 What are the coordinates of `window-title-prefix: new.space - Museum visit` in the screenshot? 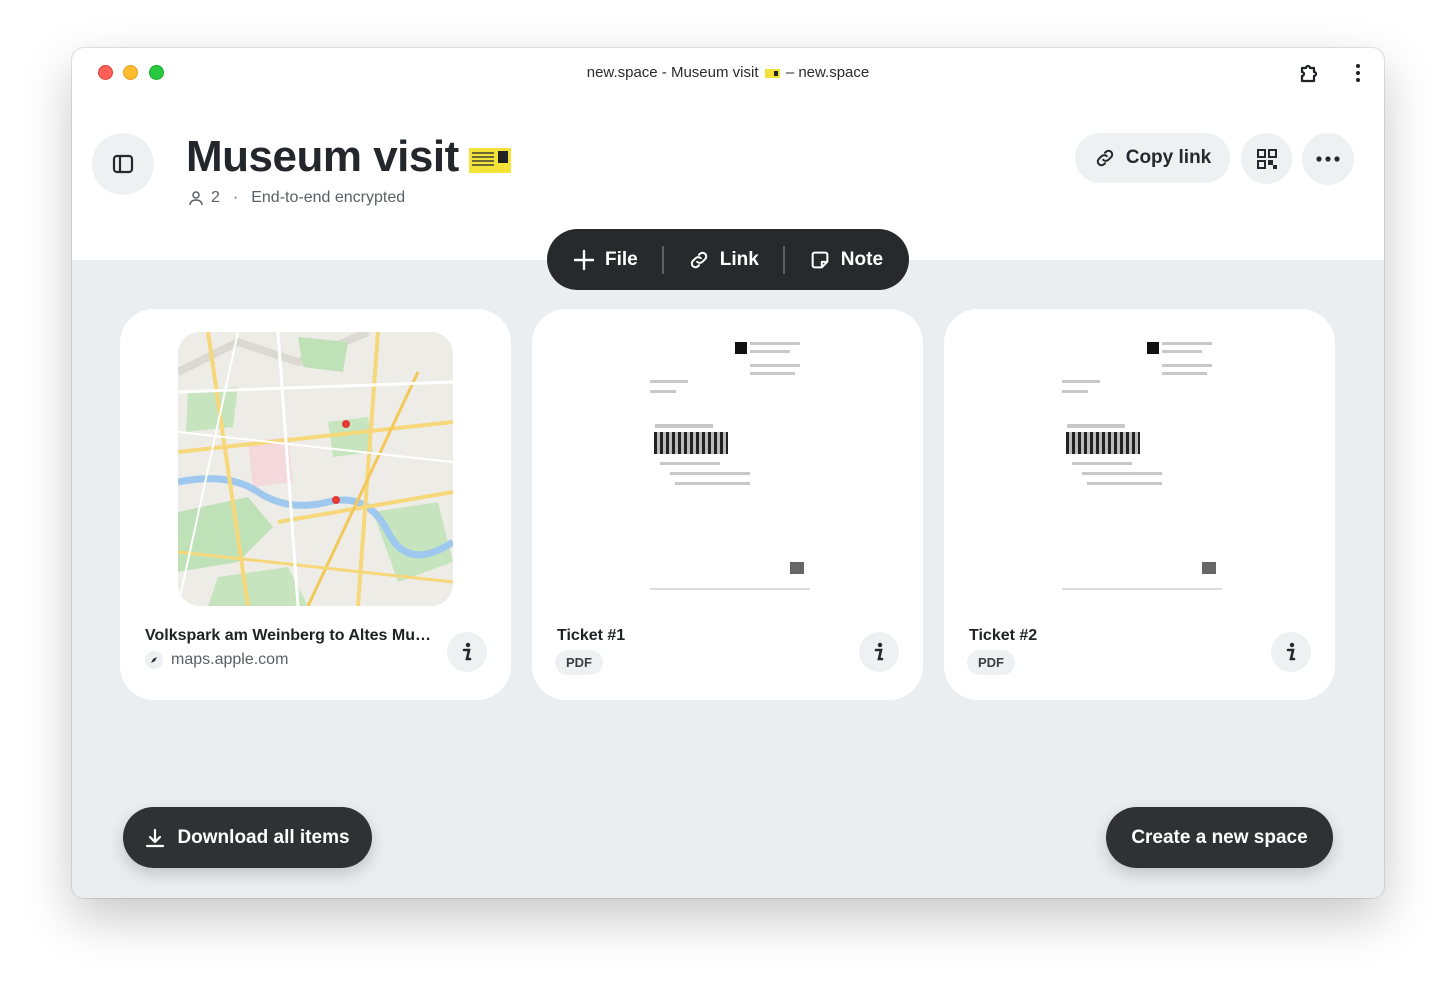 It's located at (672, 72).